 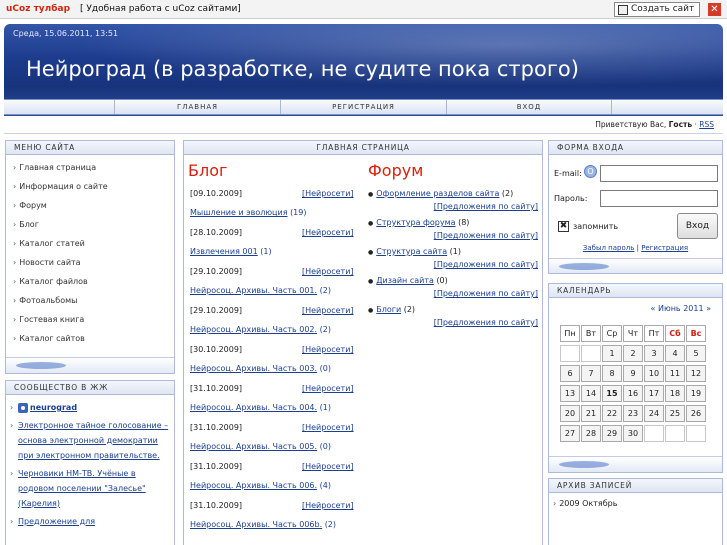 What do you see at coordinates (388, 309) in the screenshot?
I see `forum-topic-link: Блоги` at bounding box center [388, 309].